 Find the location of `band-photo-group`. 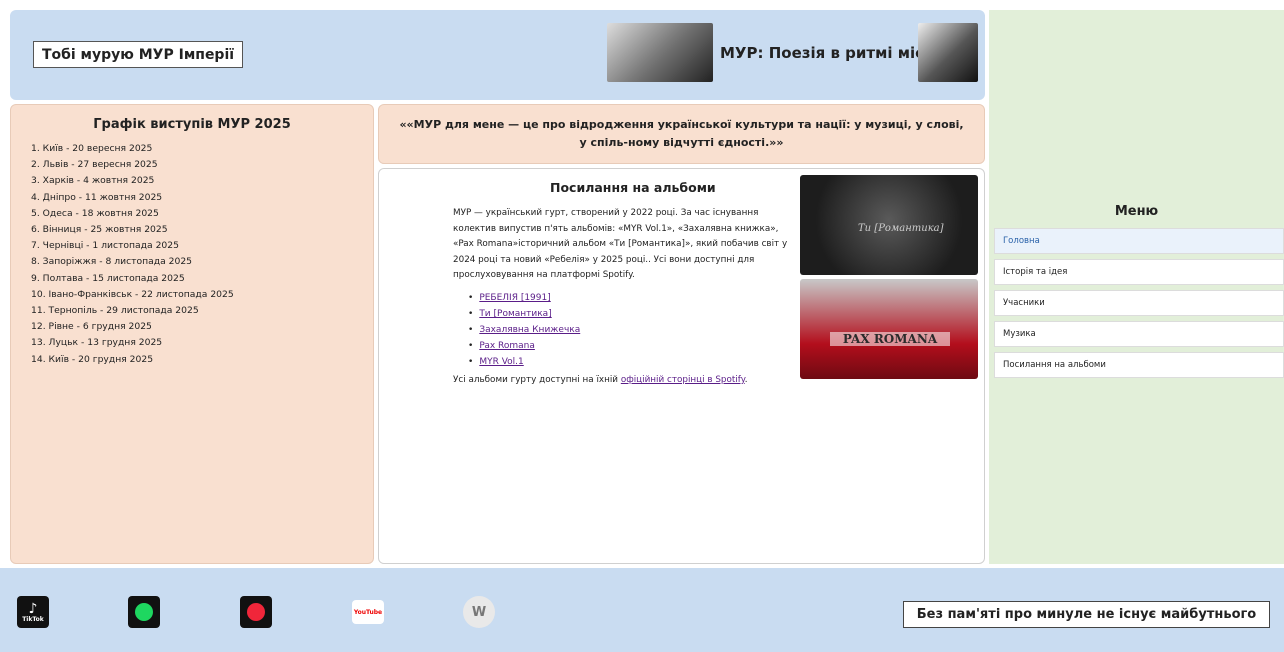

band-photo-group is located at coordinates (660, 52).